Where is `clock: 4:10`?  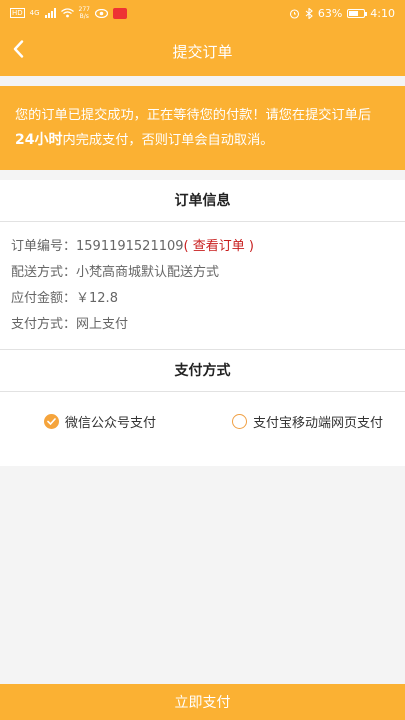 clock: 4:10 is located at coordinates (382, 13).